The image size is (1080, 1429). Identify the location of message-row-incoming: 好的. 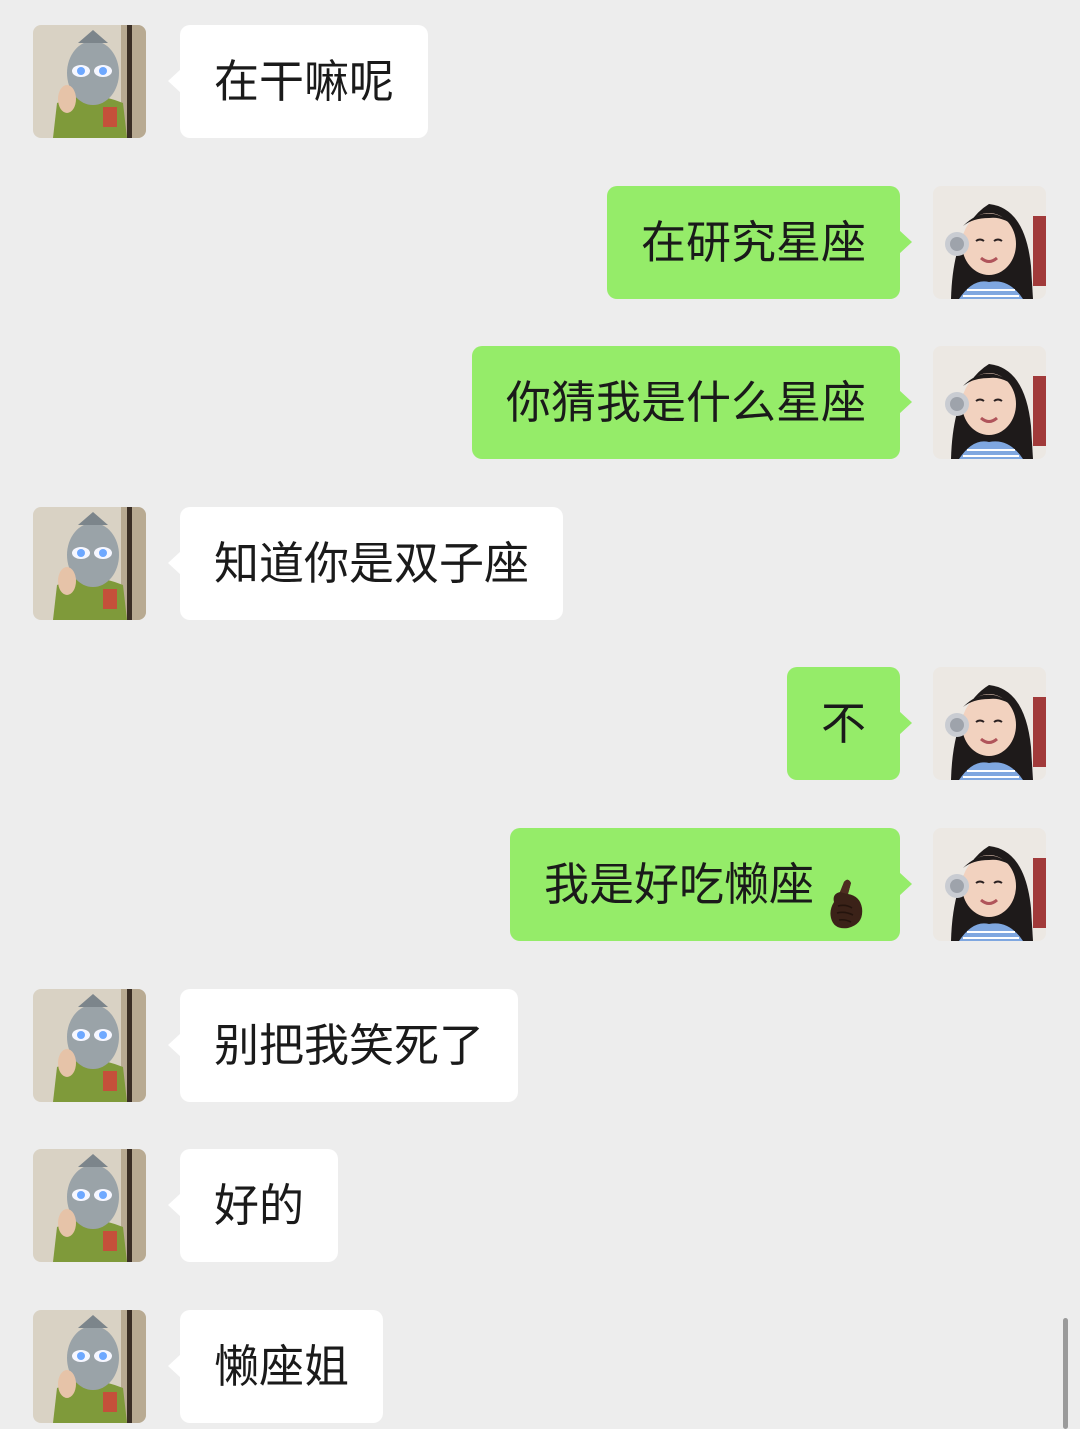
(540, 1206).